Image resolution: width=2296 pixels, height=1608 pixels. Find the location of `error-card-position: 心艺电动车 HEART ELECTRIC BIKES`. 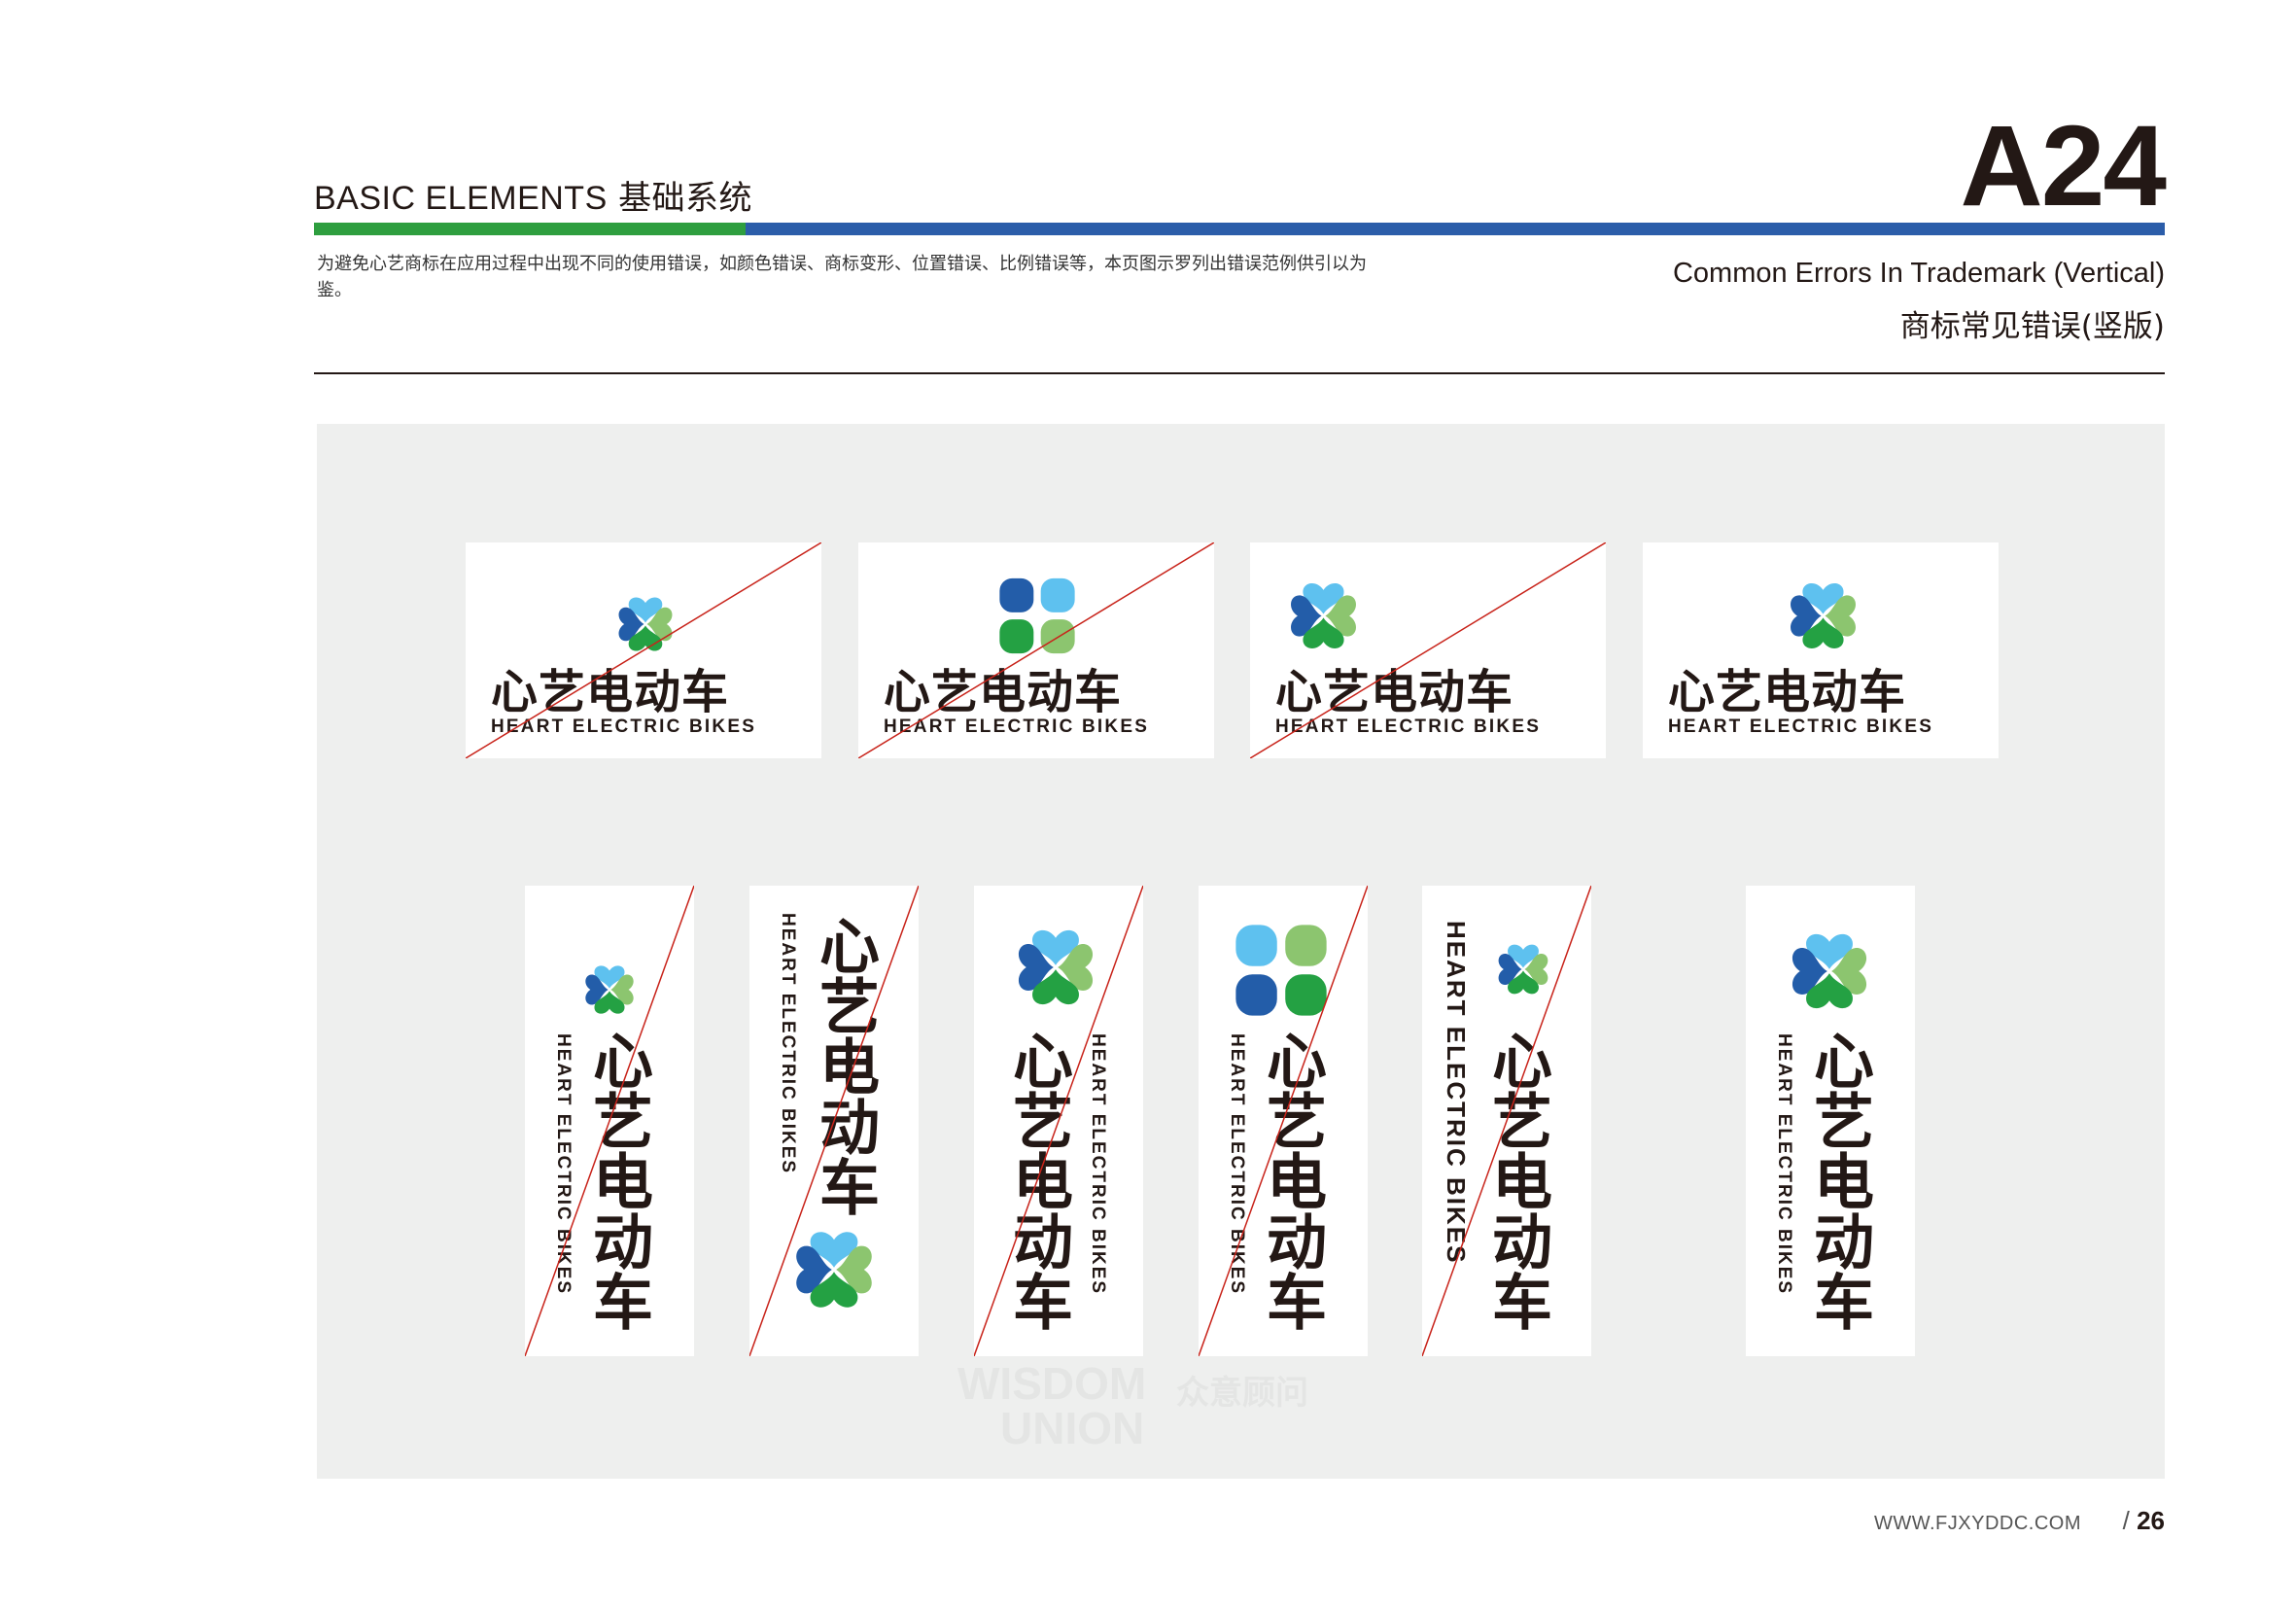

error-card-position: 心艺电动车 HEART ELECTRIC BIKES is located at coordinates (1428, 650).